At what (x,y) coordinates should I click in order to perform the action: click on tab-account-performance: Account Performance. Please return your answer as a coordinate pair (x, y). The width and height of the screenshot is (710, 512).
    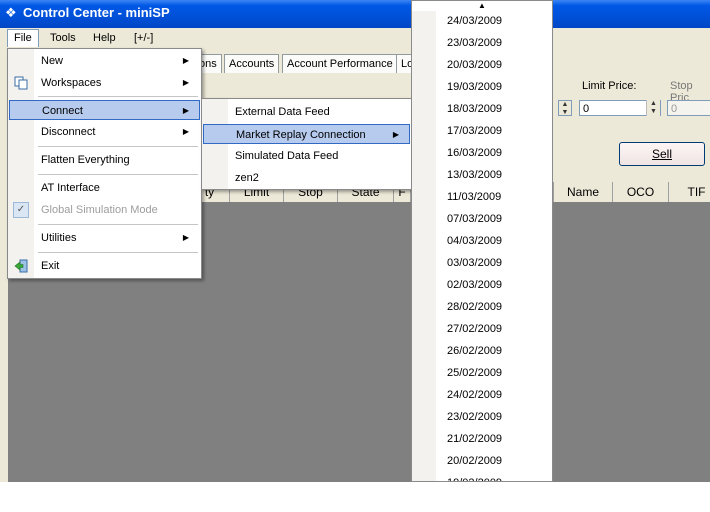
    Looking at the image, I should click on (340, 63).